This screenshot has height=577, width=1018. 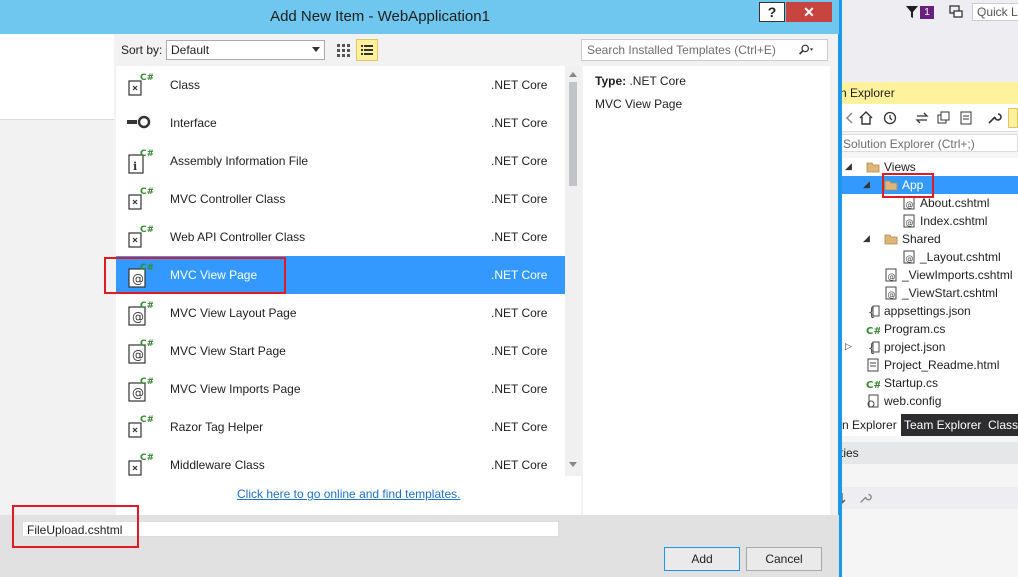 I want to click on solution-explorer-toolbar, so click(x=928, y=118).